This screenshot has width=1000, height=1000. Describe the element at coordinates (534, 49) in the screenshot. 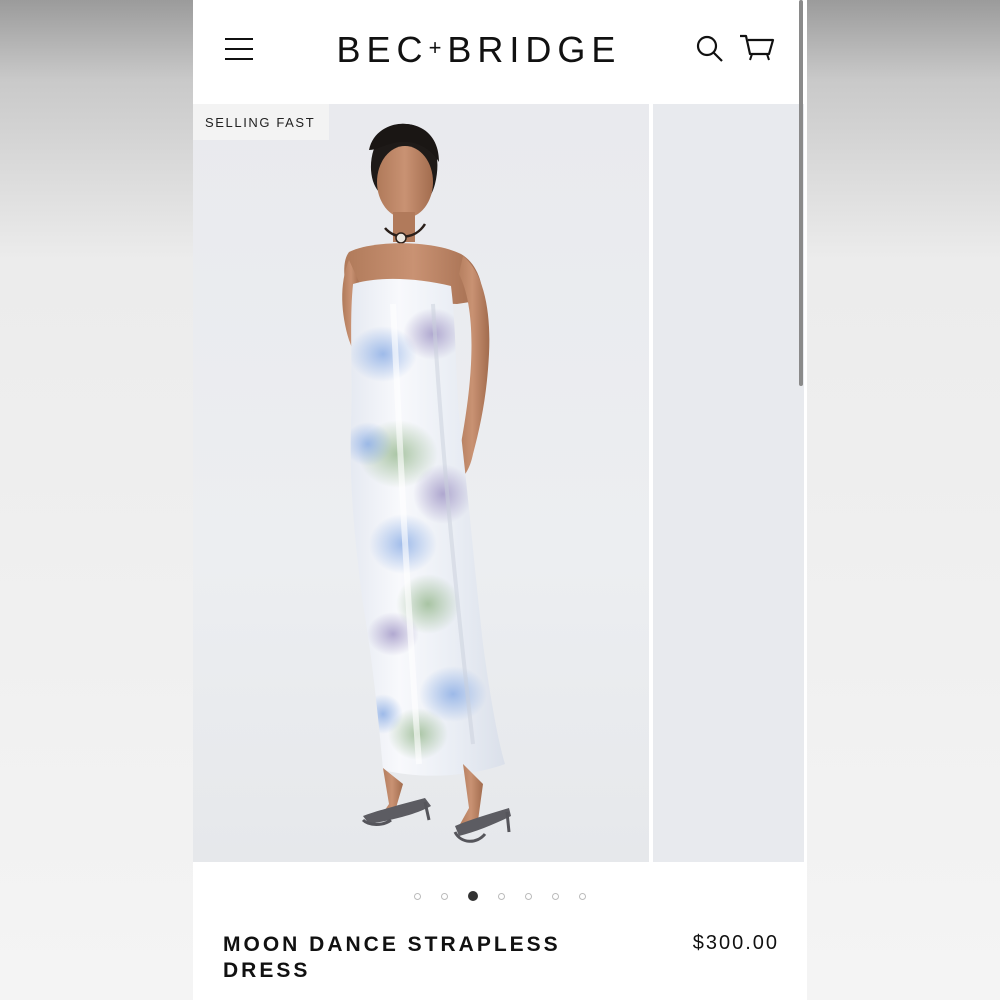

I see `brand-right: BRIDGE` at that location.